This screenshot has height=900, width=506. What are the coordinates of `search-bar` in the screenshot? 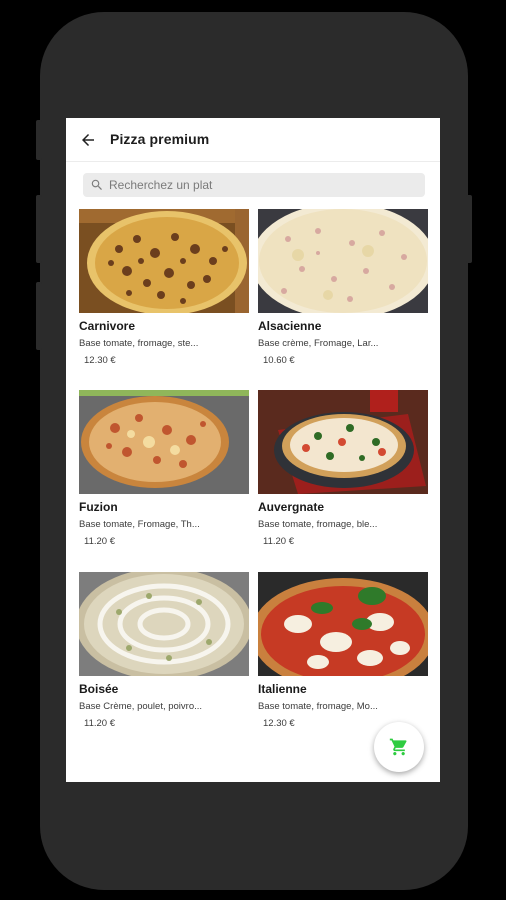 It's located at (254, 185).